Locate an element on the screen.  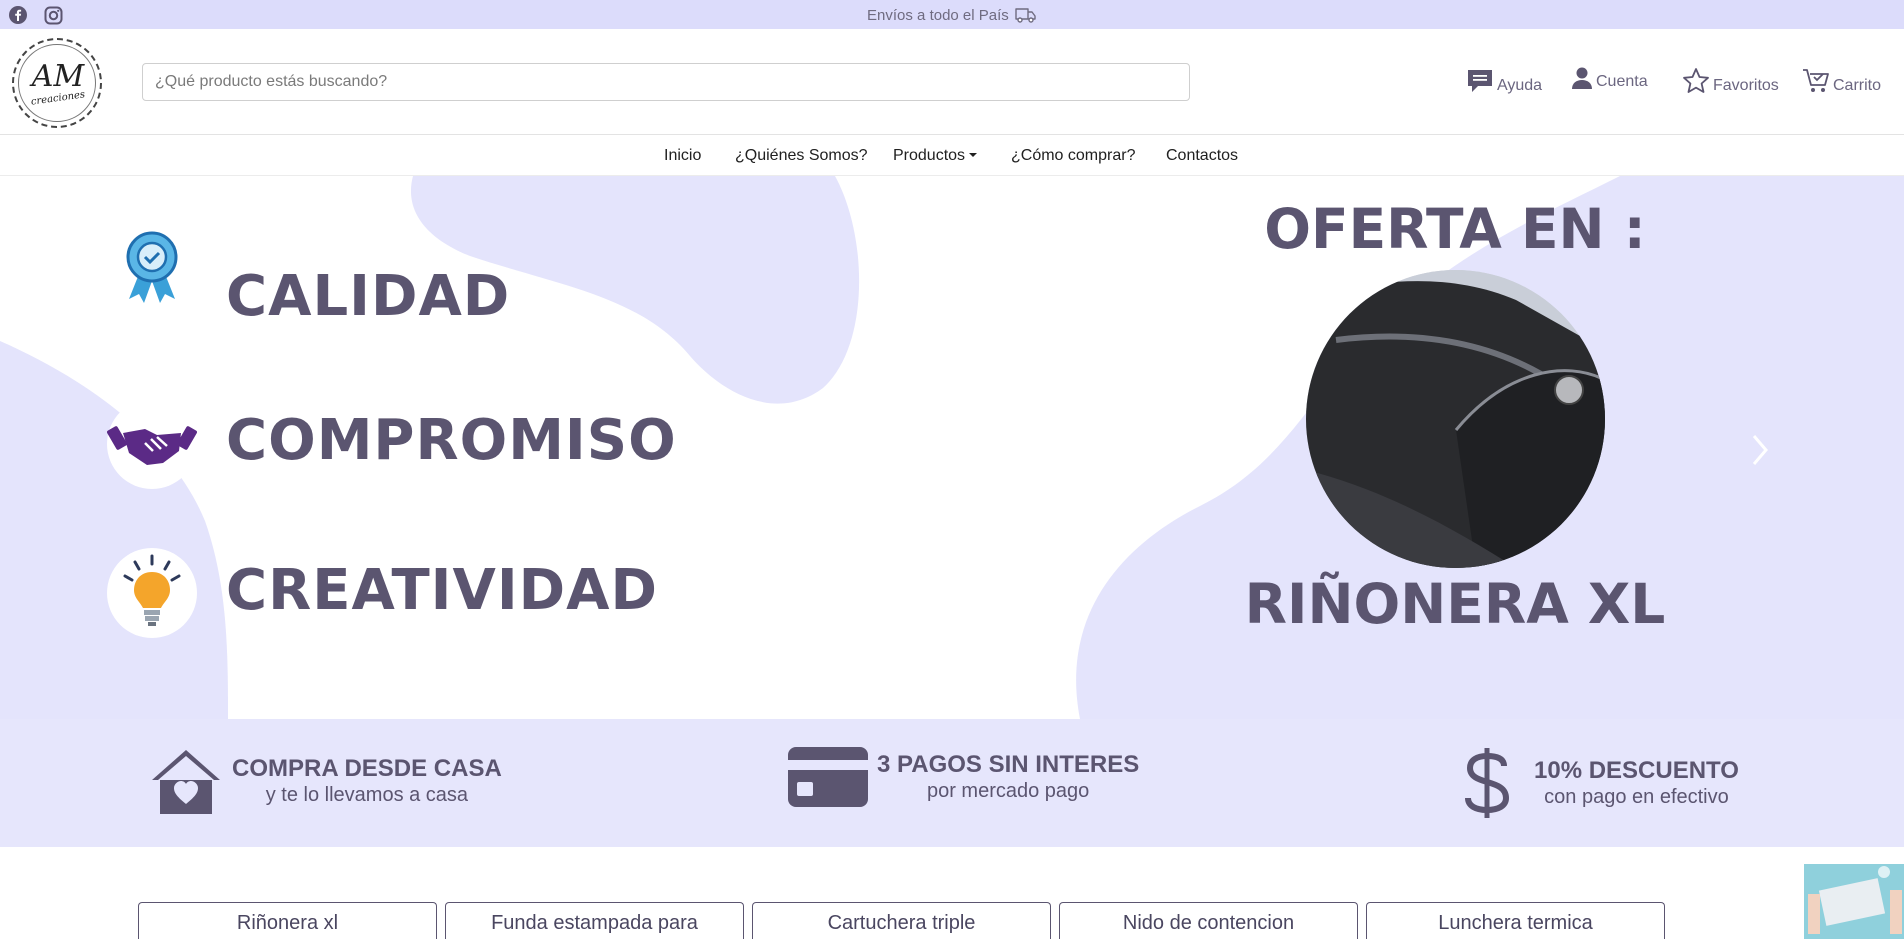
shipping-topbar: Envíos a todo el País is located at coordinates (952, 14).